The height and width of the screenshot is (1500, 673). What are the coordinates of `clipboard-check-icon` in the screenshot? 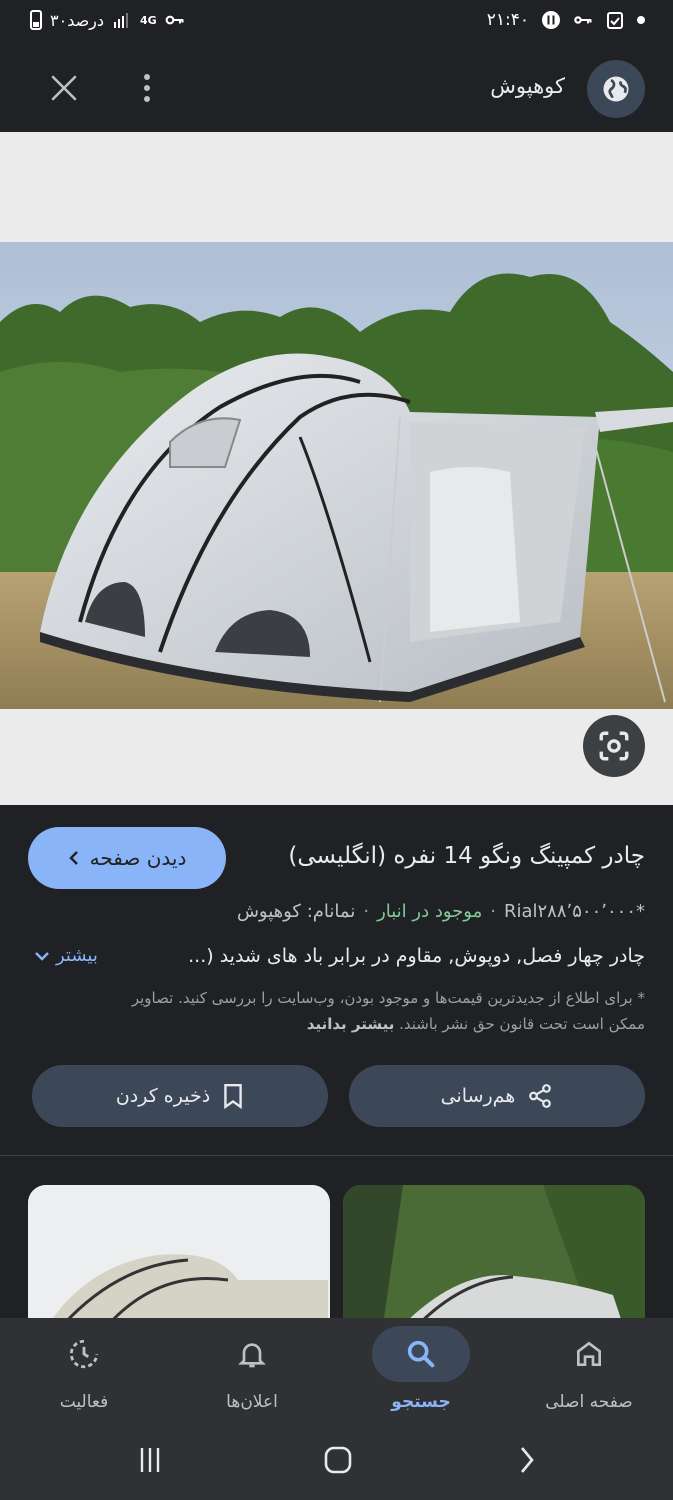 It's located at (615, 20).